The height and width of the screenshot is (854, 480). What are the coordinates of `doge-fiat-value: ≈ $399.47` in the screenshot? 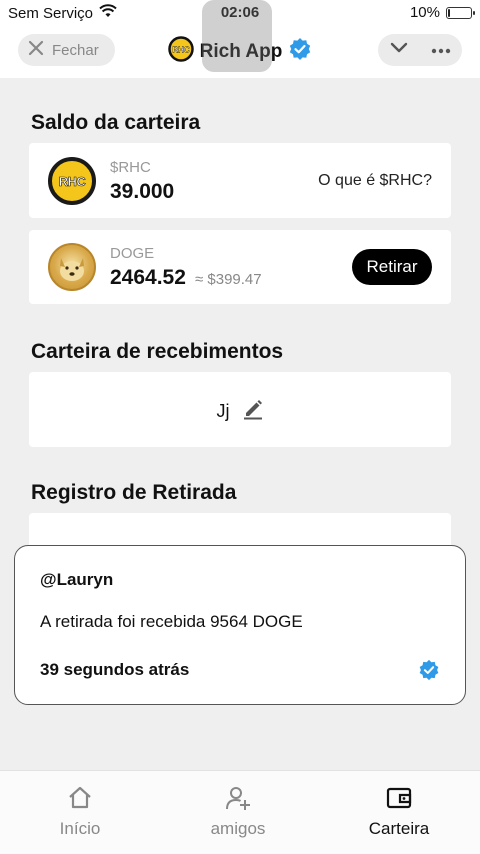 It's located at (228, 279).